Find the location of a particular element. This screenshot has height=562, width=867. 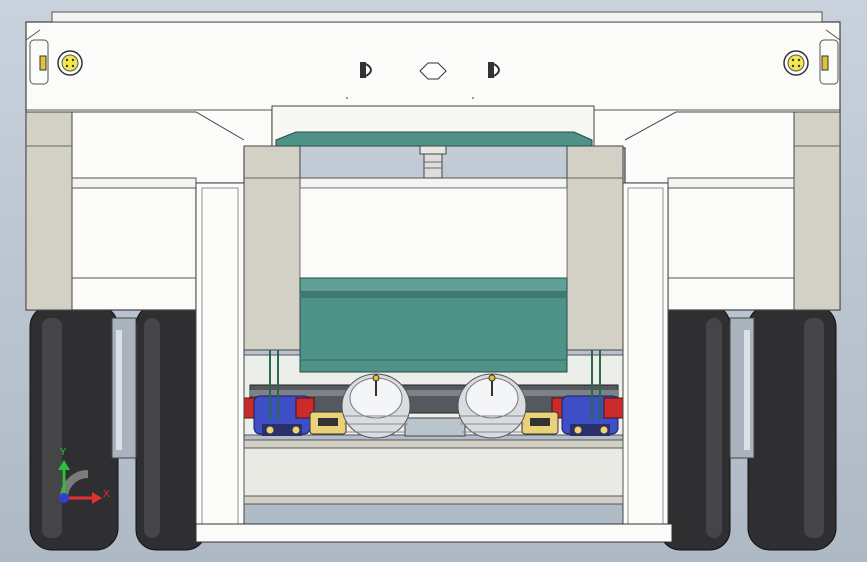

right-air-spring is located at coordinates (492, 406).